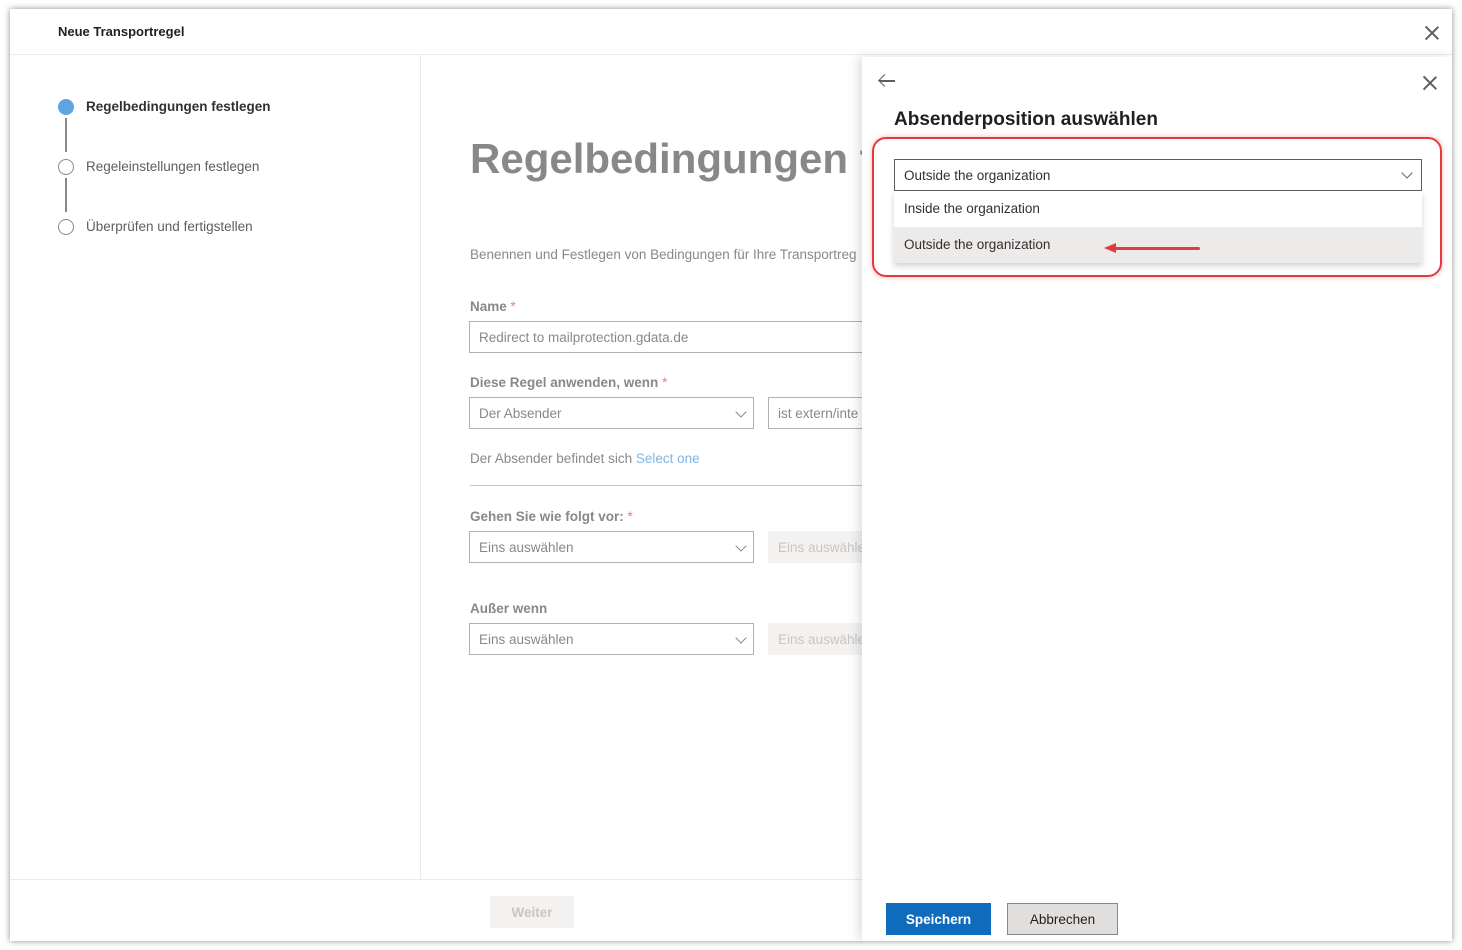  What do you see at coordinates (66, 107) in the screenshot?
I see `step-active-icon` at bounding box center [66, 107].